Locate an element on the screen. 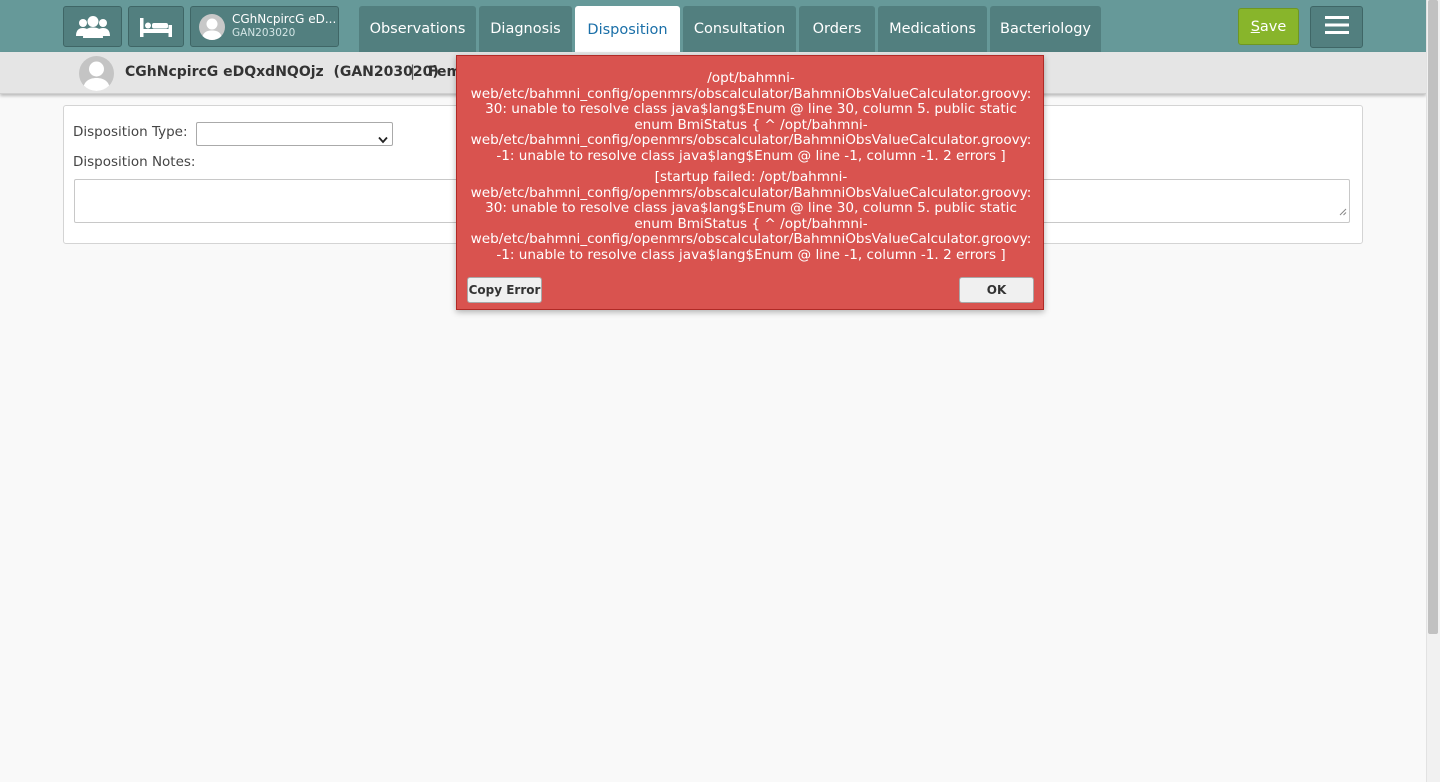  tab-label: Diagnosis is located at coordinates (525, 29).